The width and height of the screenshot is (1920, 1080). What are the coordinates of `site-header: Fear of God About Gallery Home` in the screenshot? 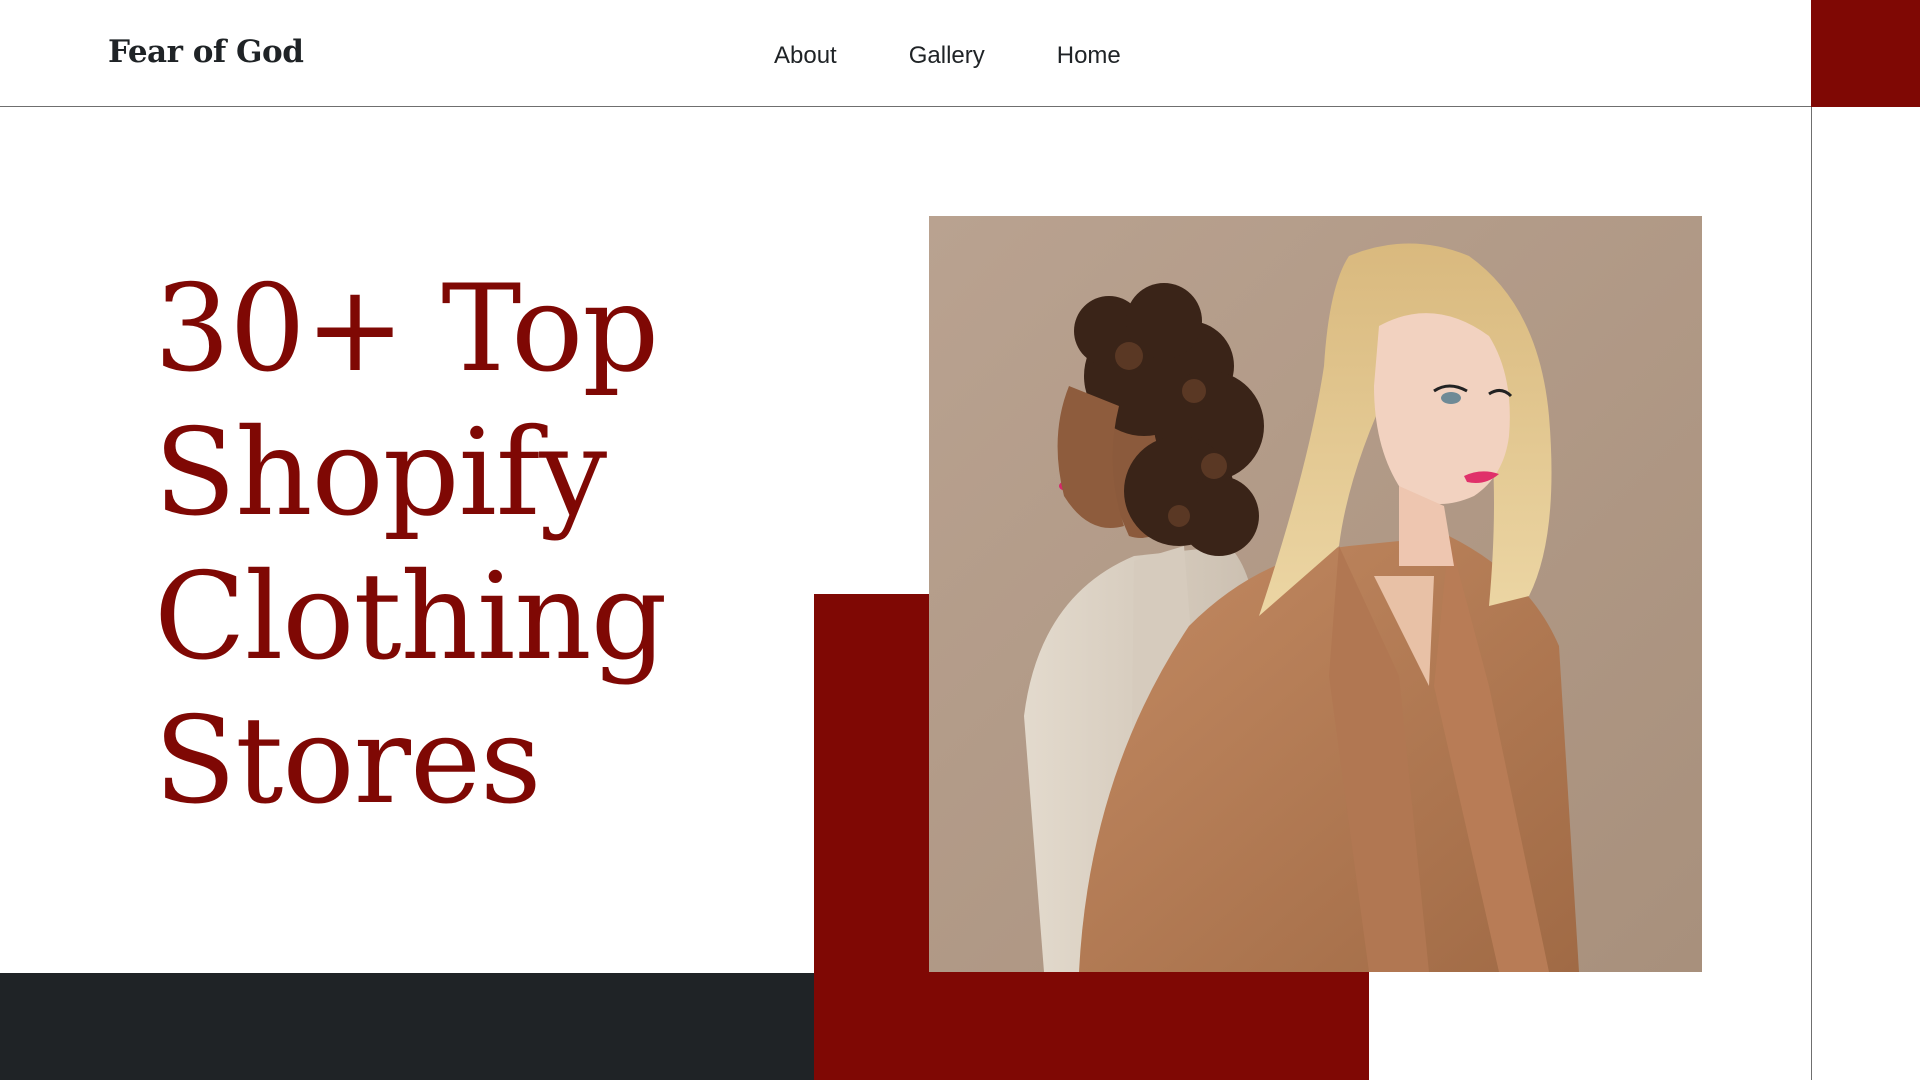 It's located at (905, 53).